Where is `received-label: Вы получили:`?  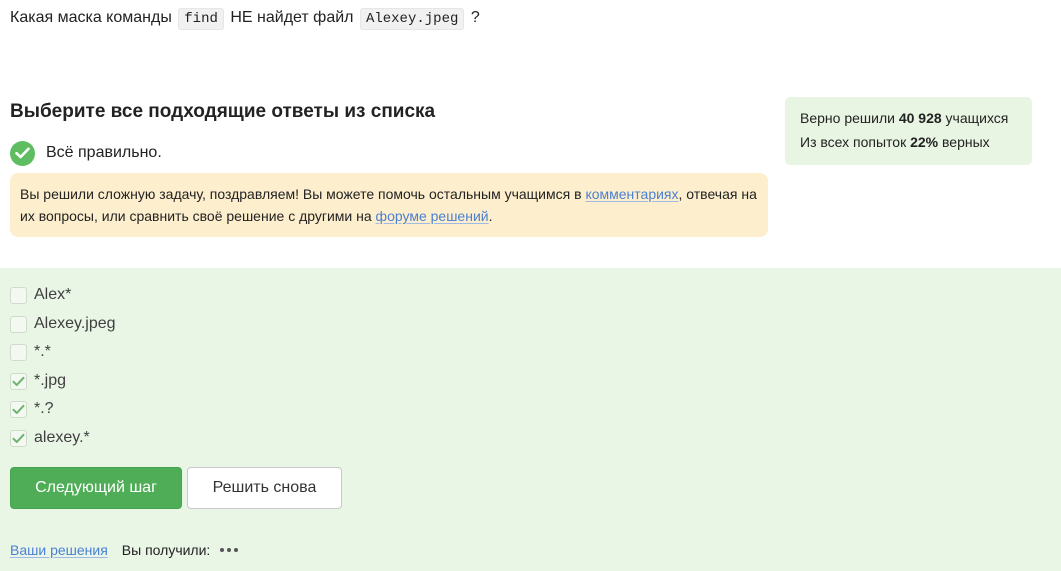
received-label: Вы получили: is located at coordinates (166, 550).